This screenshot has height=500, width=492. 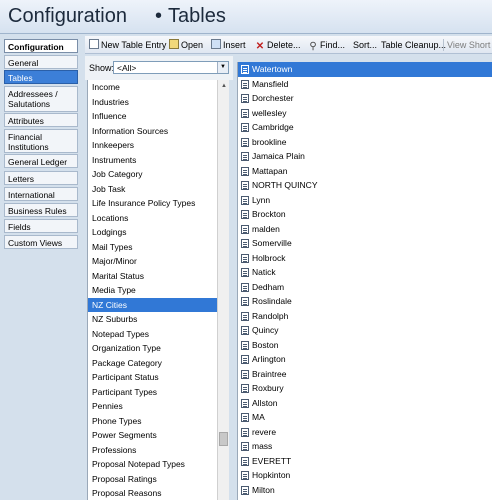 What do you see at coordinates (269, 359) in the screenshot?
I see `entry-label: Arlington` at bounding box center [269, 359].